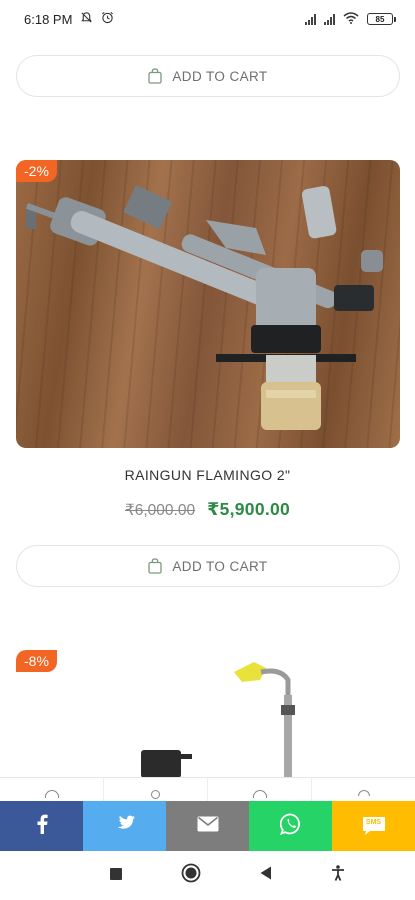  I want to click on alarm-off-icon, so click(86, 19).